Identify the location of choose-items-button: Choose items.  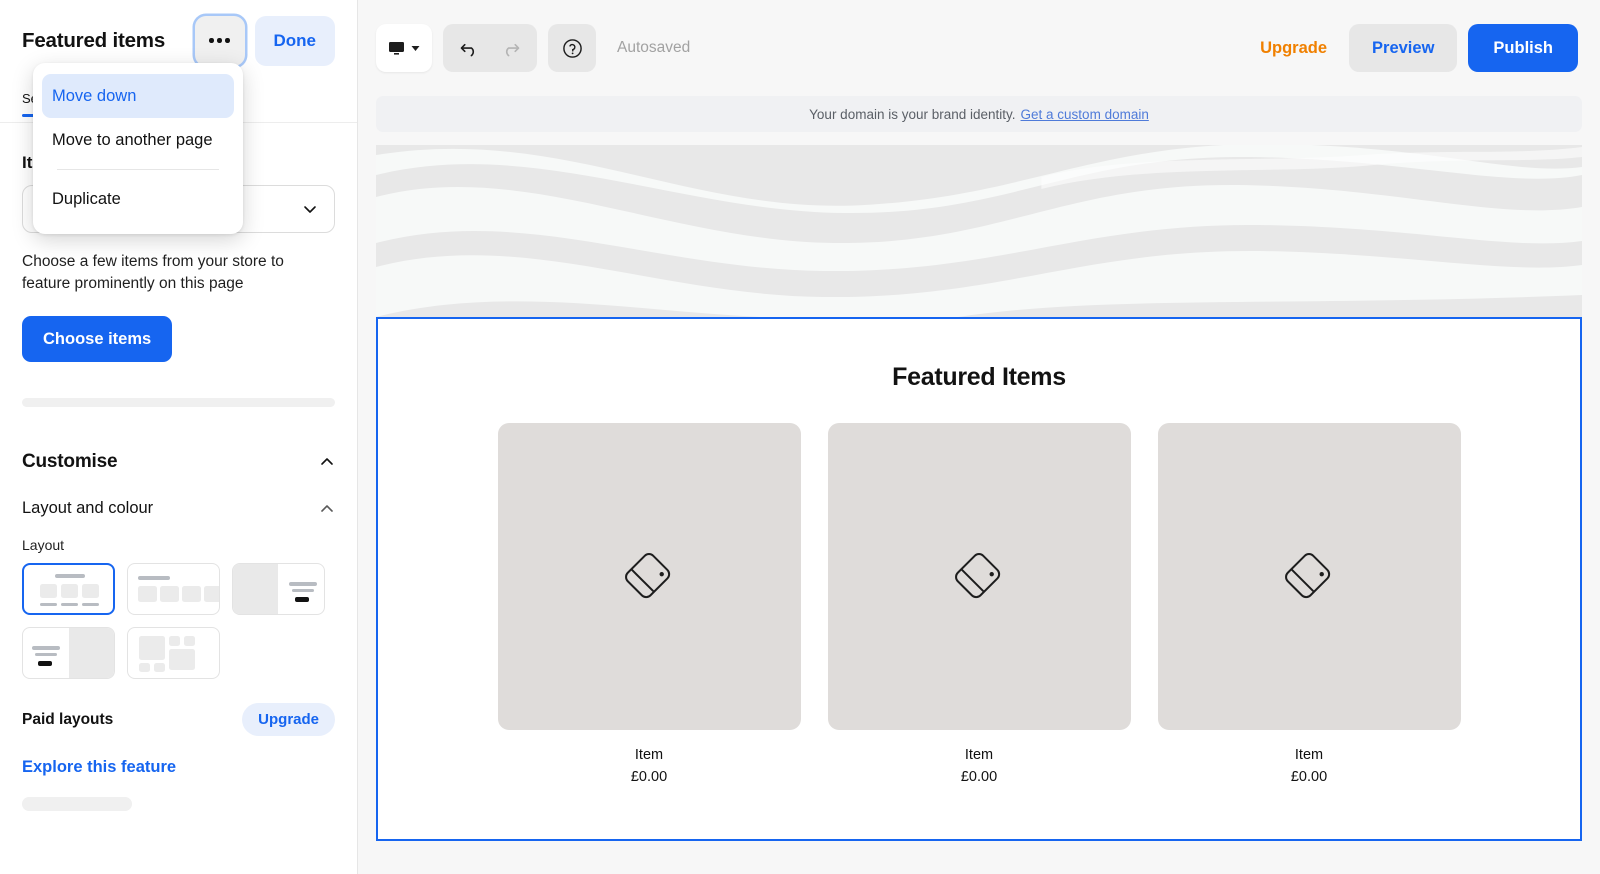
(97, 339).